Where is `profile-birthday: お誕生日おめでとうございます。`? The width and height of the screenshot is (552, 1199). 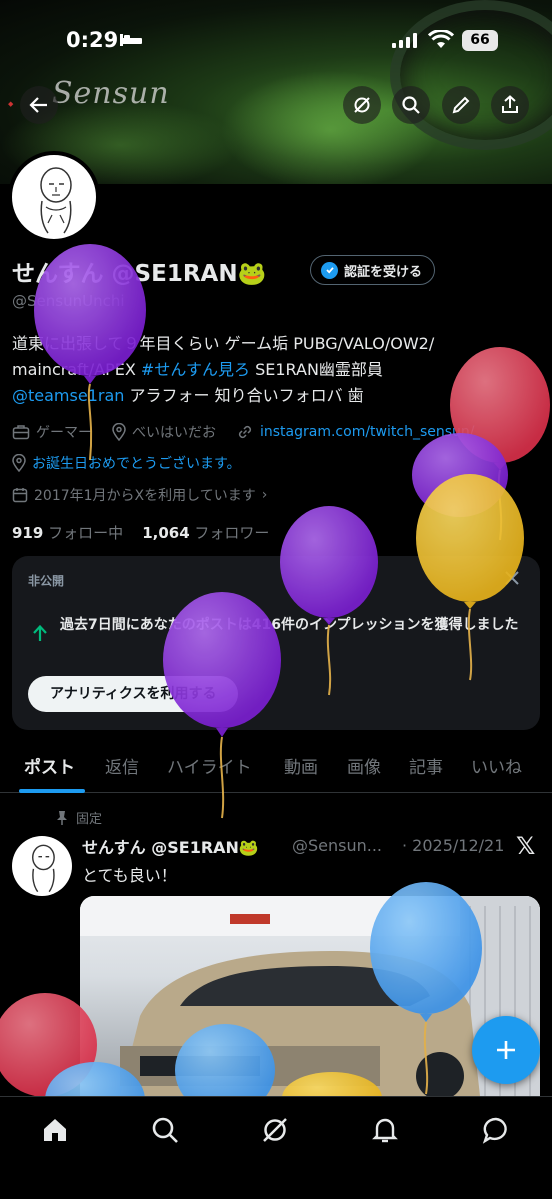
profile-birthday: お誕生日おめでとうございます。 is located at coordinates (136, 464).